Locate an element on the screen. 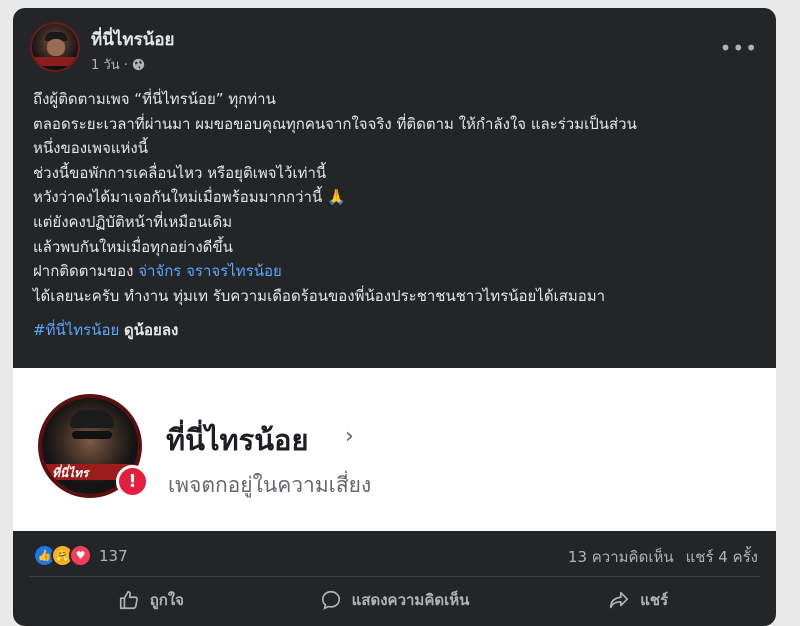  post-line: แต่ยังคงปฏิบัติหน้าที่เหมือนเดิม is located at coordinates (133, 221).